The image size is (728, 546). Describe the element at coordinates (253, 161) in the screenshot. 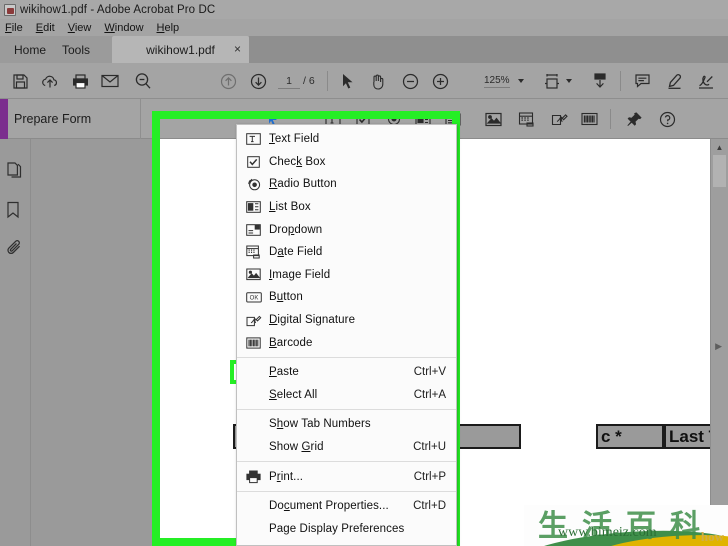

I see `check-box-icon` at that location.